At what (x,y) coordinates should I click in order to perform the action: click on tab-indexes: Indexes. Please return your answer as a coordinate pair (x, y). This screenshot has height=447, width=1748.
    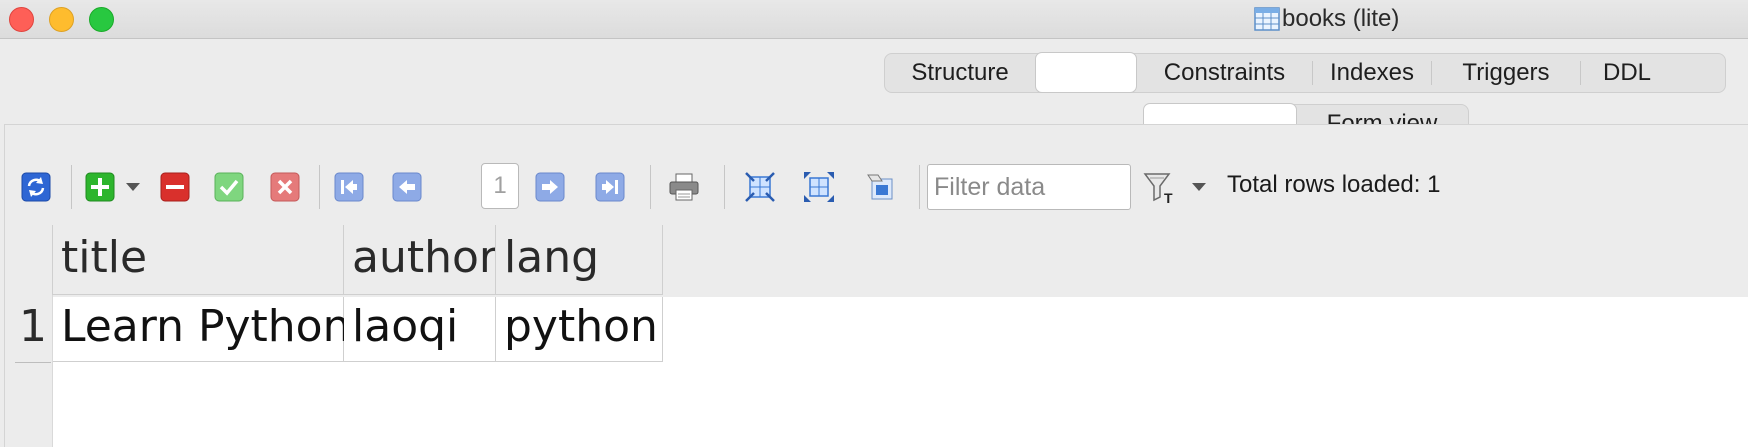
    Looking at the image, I should click on (1372, 73).